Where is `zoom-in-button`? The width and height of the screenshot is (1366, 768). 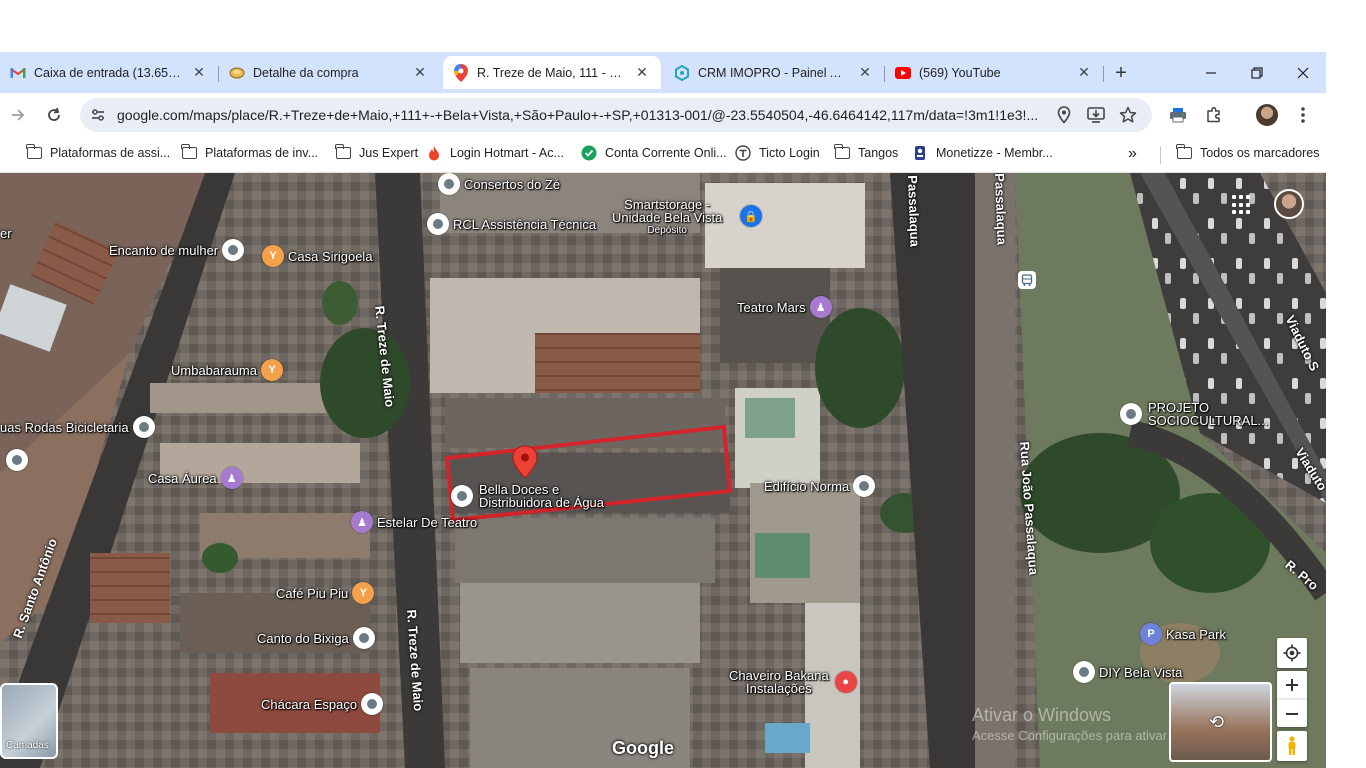
zoom-in-button is located at coordinates (1292, 685).